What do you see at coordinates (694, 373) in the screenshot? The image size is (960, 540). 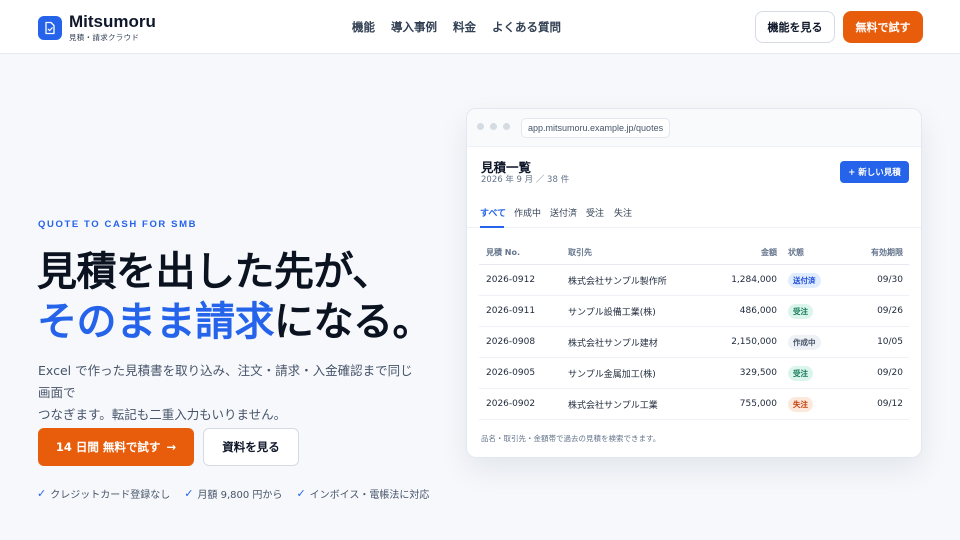 I see `table-row: 2026-0905 サンプル金属加工(株) 329,500 受注 09/20` at bounding box center [694, 373].